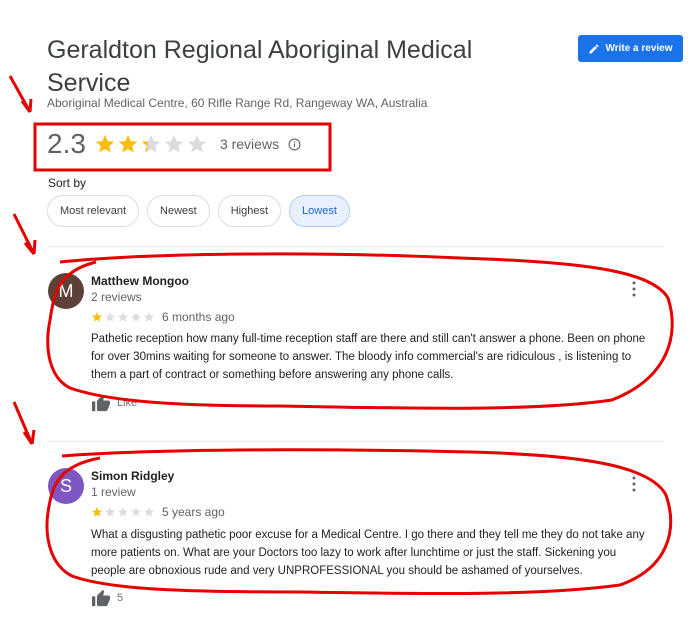 This screenshot has height=634, width=692. I want to click on reviewer-review-count: 1 review, so click(113, 492).